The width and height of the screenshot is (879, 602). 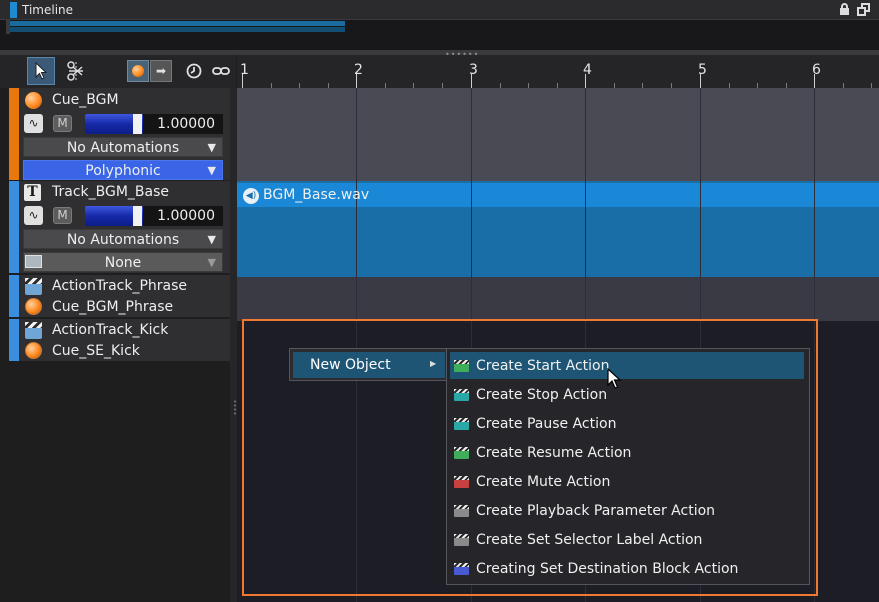 What do you see at coordinates (546, 424) in the screenshot?
I see `submenu-item: Create Pause Action` at bounding box center [546, 424].